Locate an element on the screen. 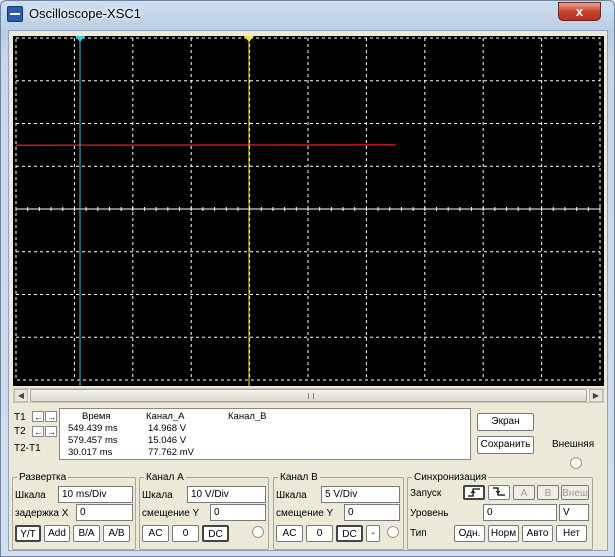 Image resolution: width=615 pixels, height=557 pixels. readout-time-header: Время is located at coordinates (96, 416).